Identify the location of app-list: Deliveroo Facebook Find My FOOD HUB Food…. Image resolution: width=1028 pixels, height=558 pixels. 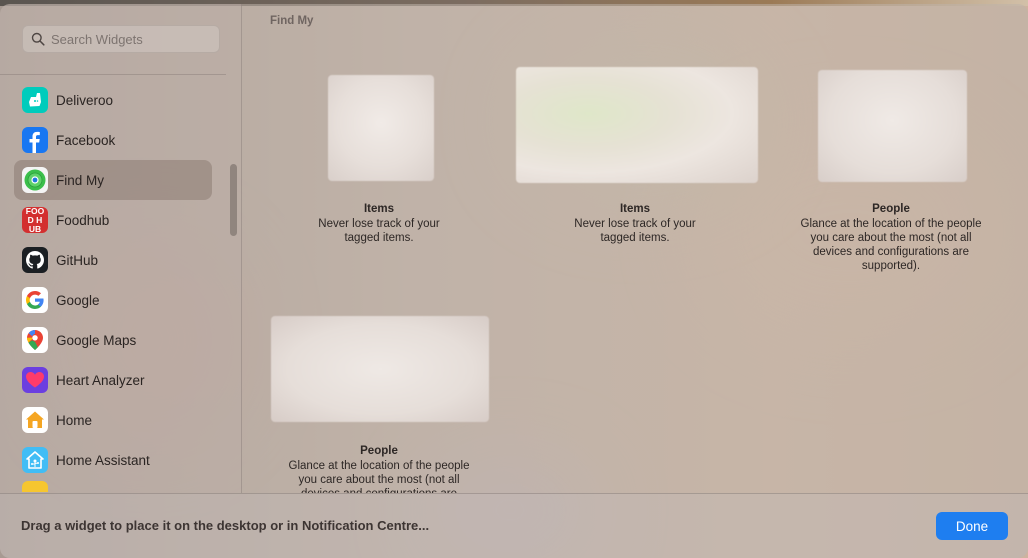
(113, 286).